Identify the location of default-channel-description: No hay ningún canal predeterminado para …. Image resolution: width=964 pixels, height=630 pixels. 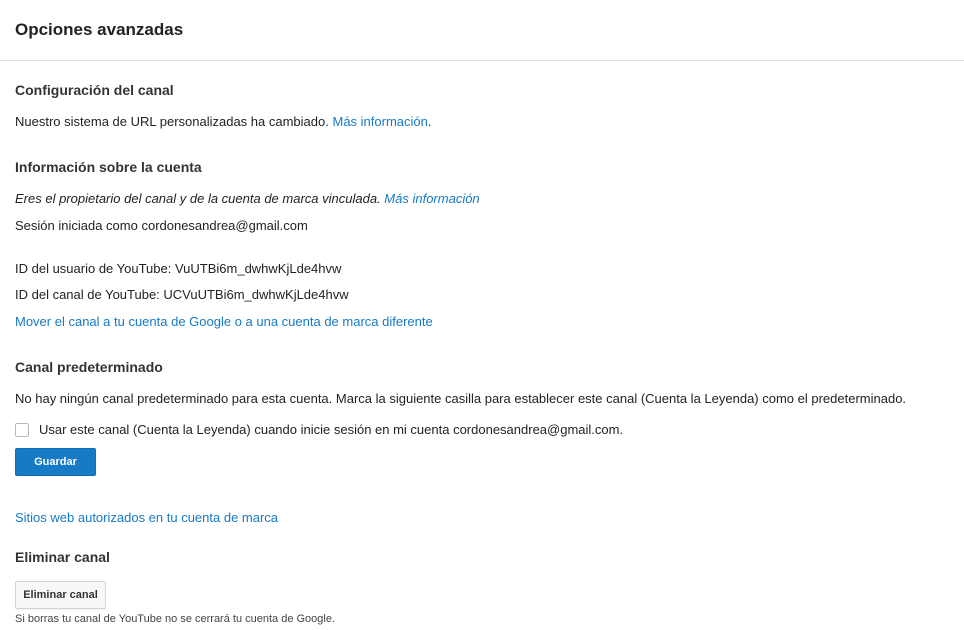
(461, 398).